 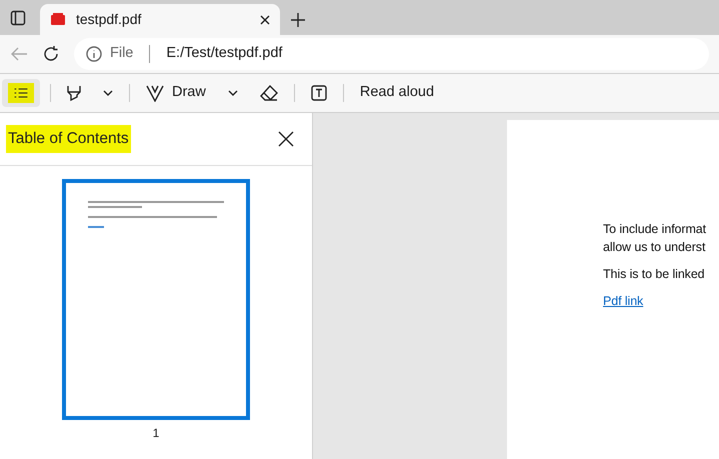 I want to click on browser-tab: testpdf.pdf, so click(x=160, y=19).